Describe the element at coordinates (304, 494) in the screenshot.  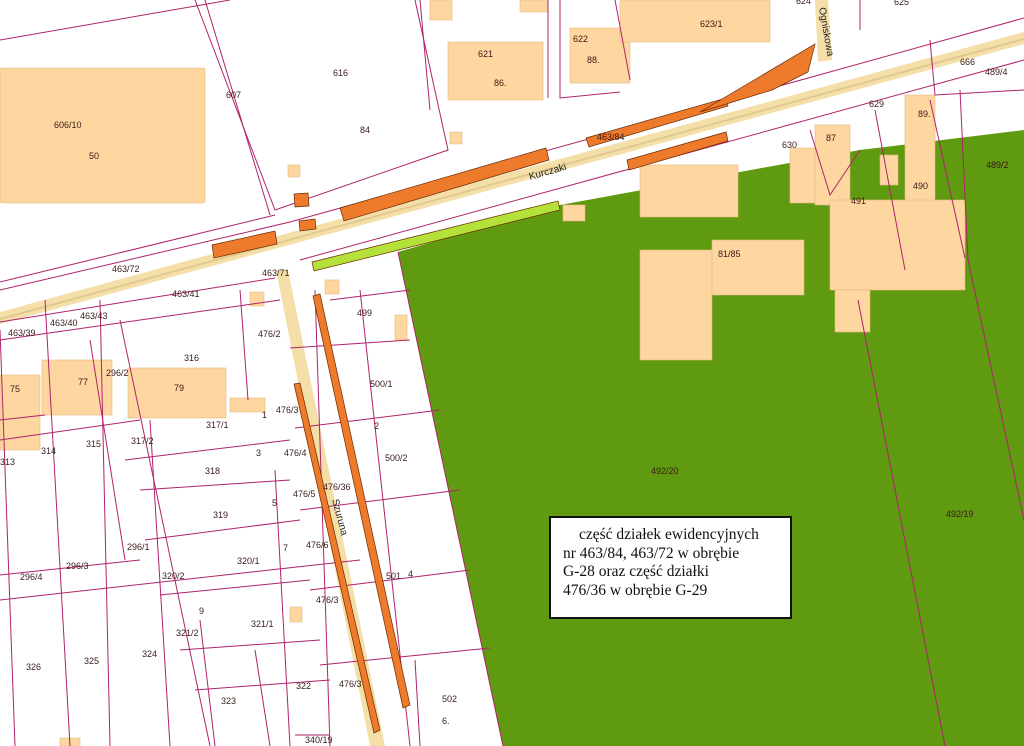
I see `parcel-label: 476/5` at that location.